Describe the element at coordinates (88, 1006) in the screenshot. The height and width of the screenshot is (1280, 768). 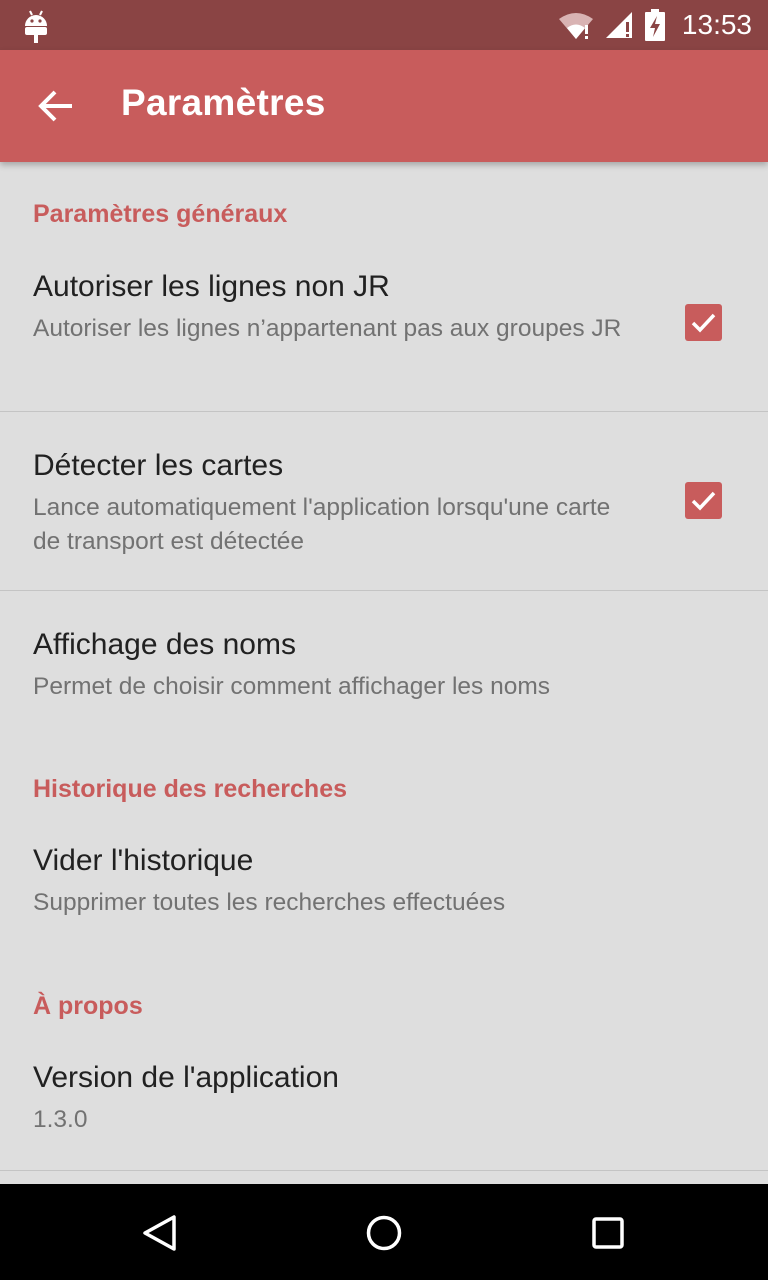
I see `section-header-about: À propos` at that location.